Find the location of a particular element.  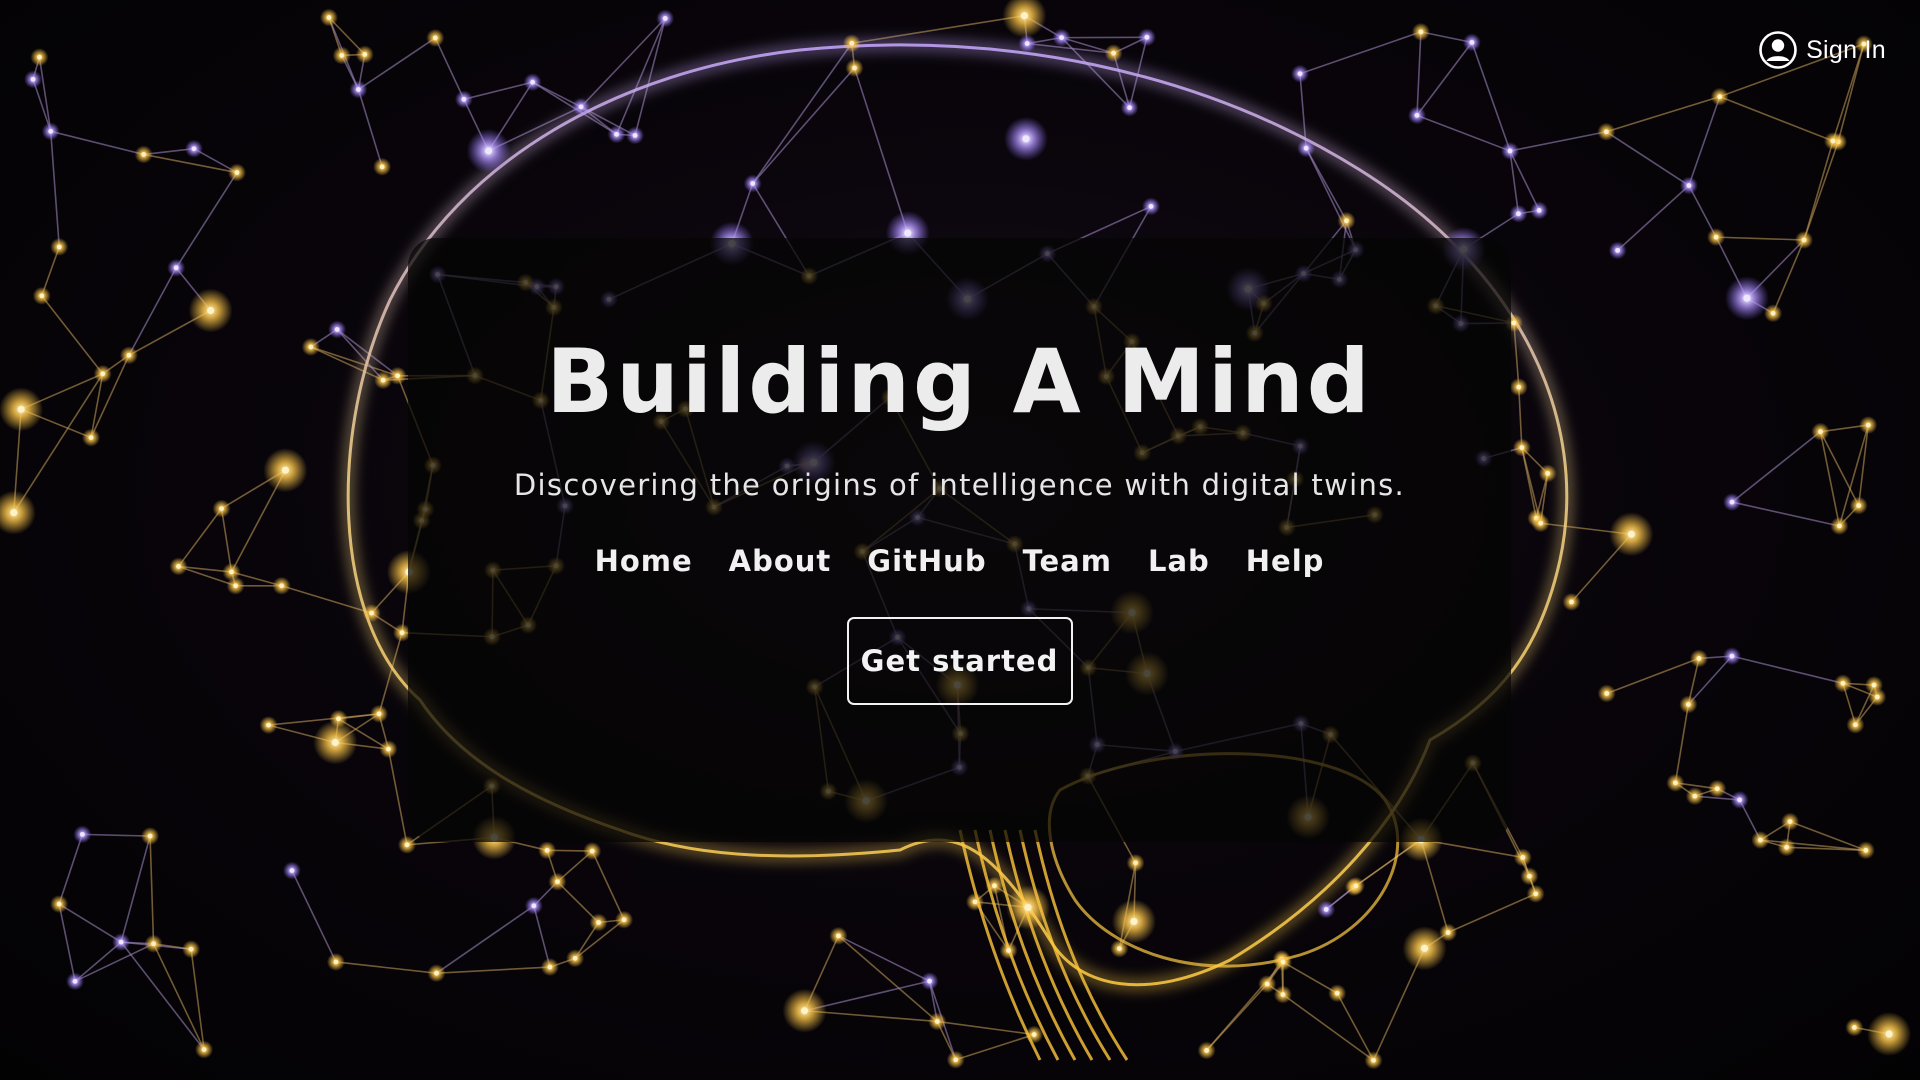

nav-about-link: About is located at coordinates (780, 561).